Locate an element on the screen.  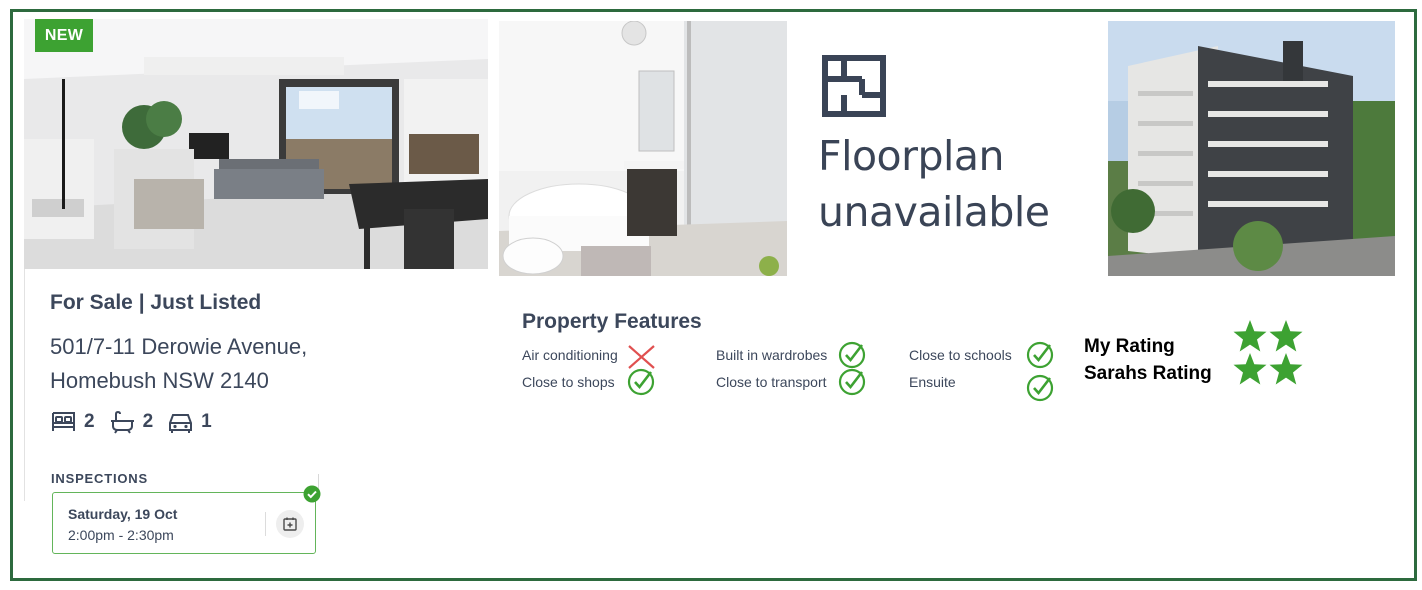
parking-spec: 1 is located at coordinates (189, 422).